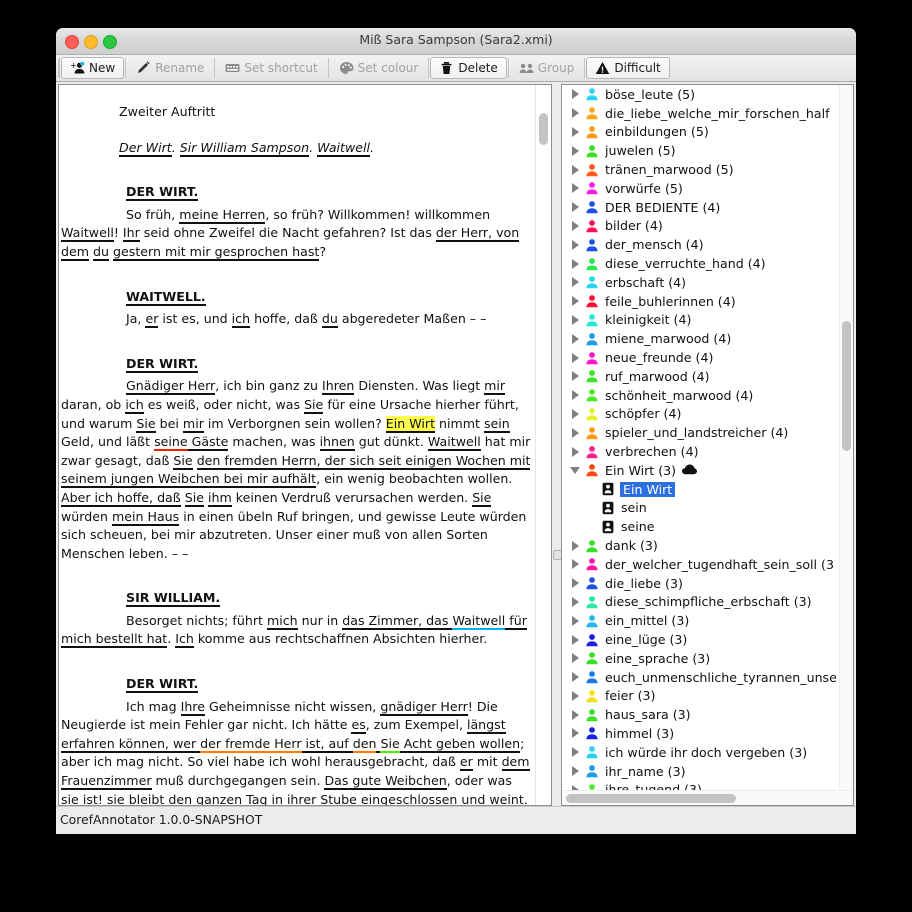 The width and height of the screenshot is (912, 912). I want to click on delete-button: Delete, so click(468, 68).